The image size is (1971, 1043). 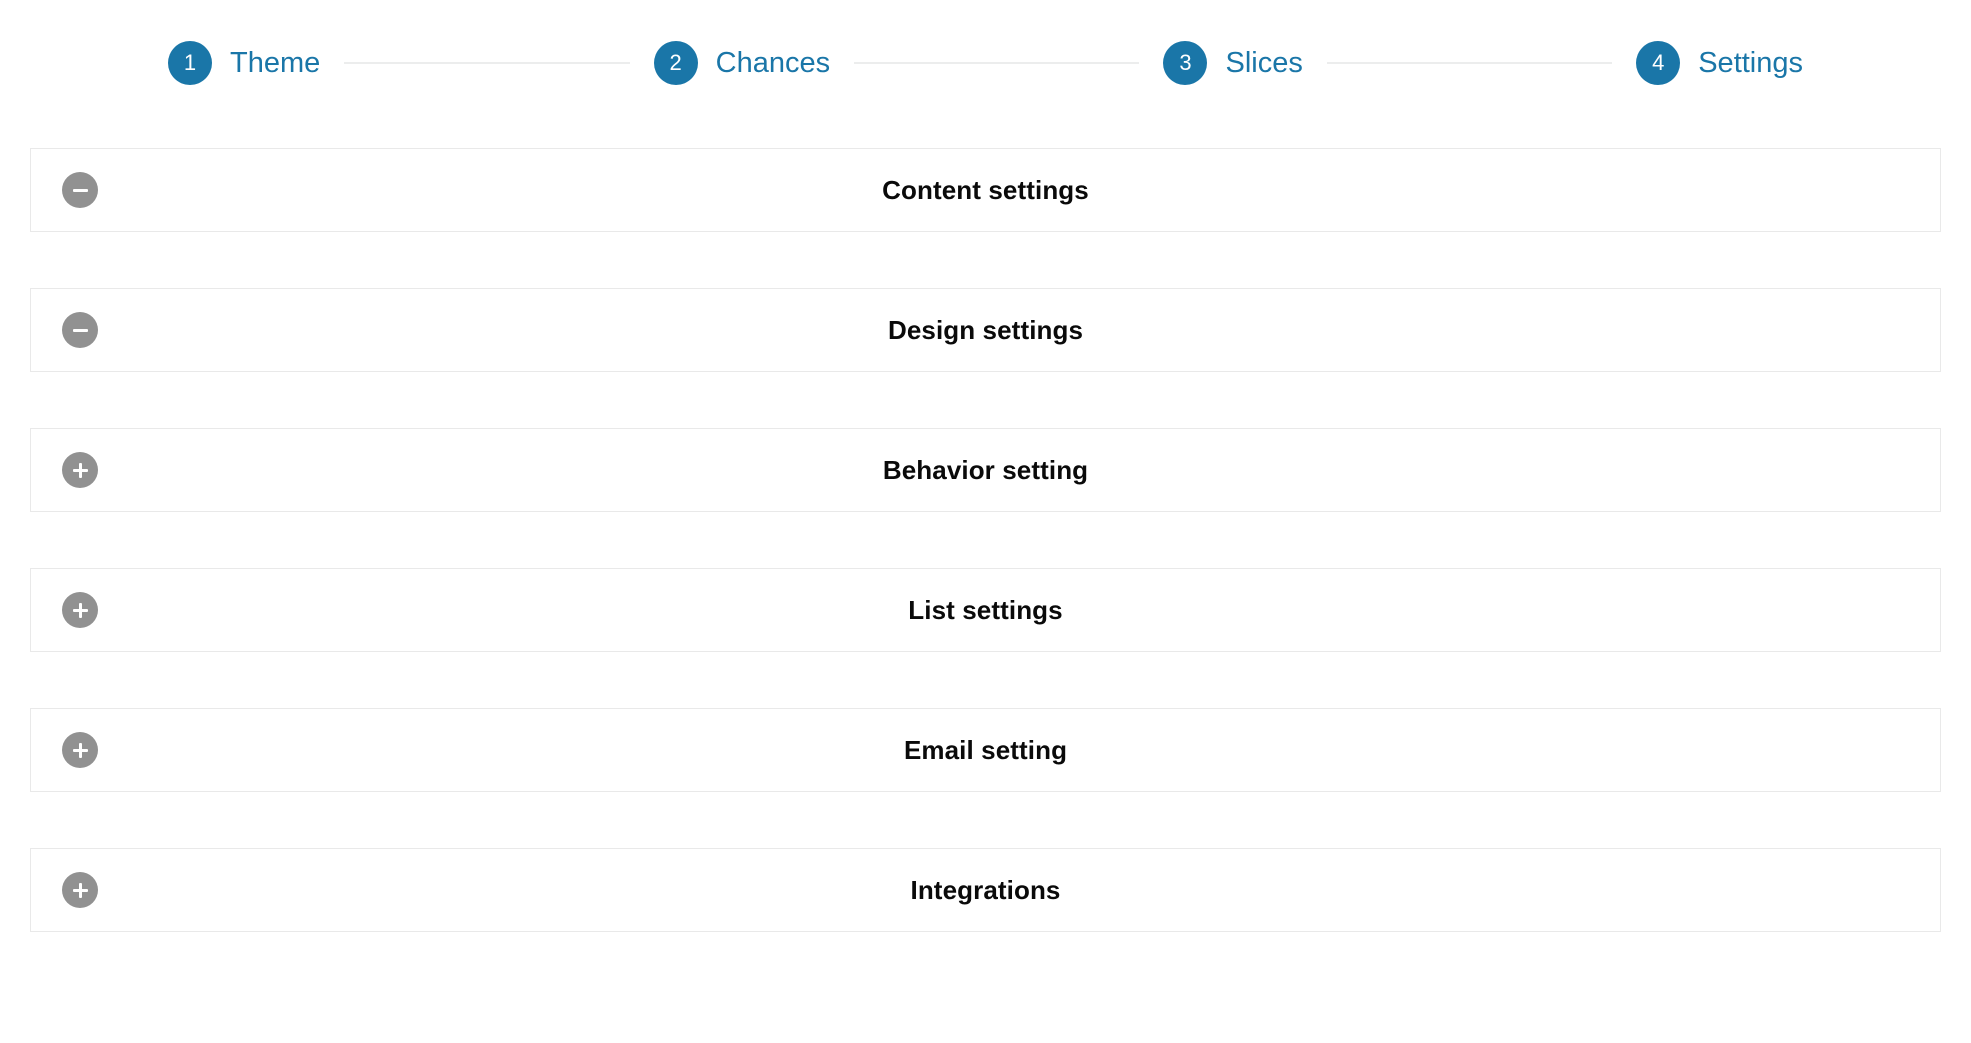 I want to click on wizard-step-label: Settings, so click(x=1751, y=62).